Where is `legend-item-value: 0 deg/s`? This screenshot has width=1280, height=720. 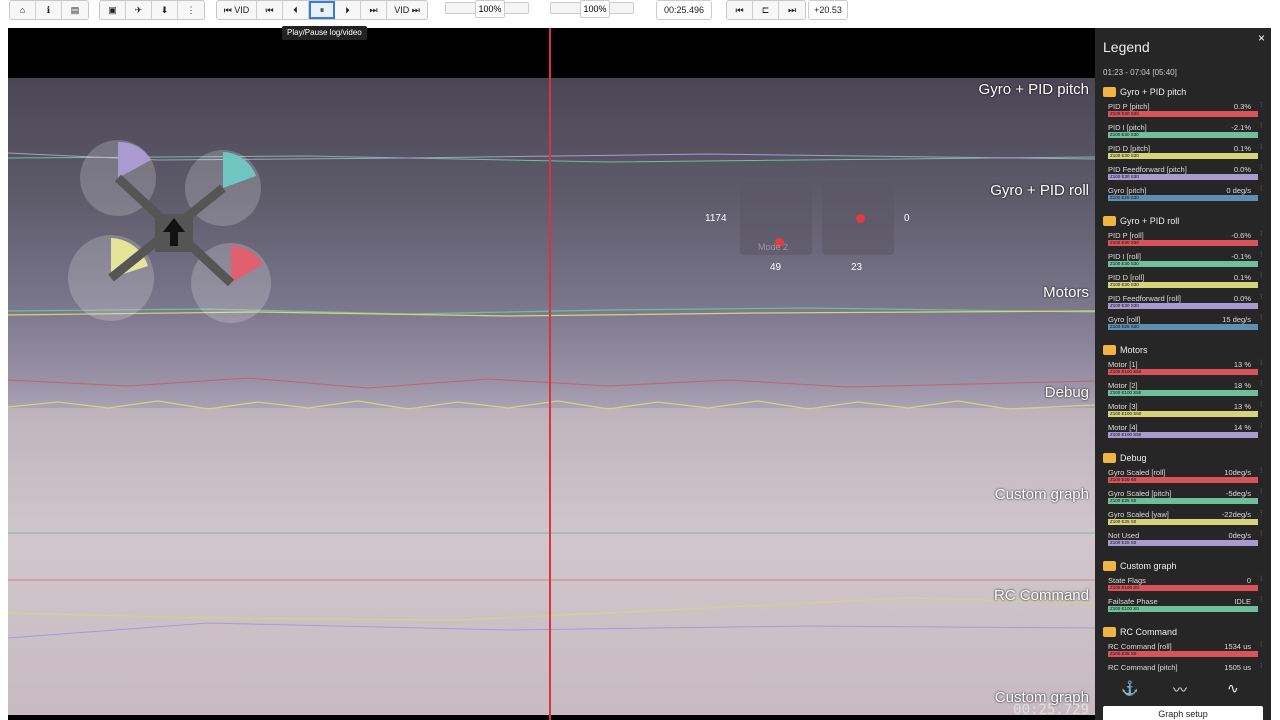 legend-item-value: 0 deg/s is located at coordinates (1238, 190).